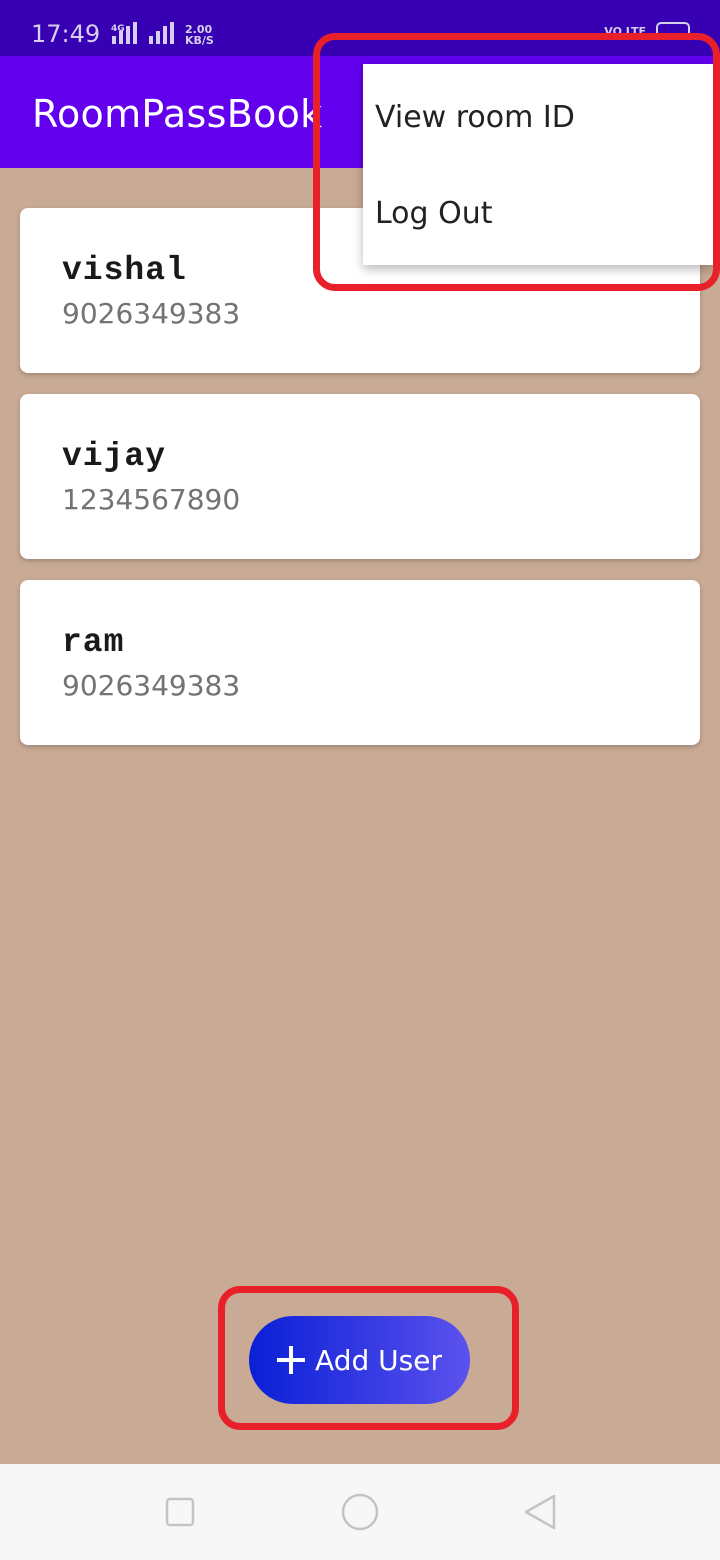  I want to click on add-user-button: Add User, so click(359, 1360).